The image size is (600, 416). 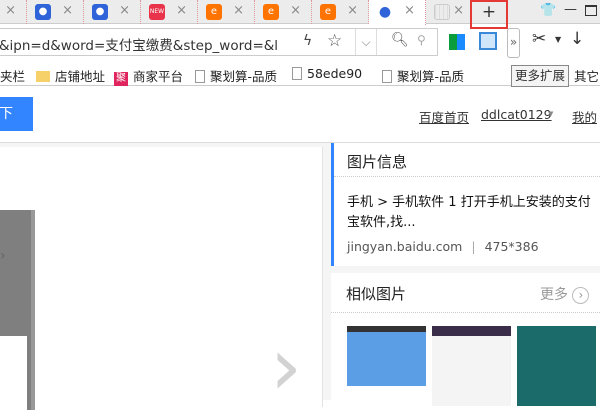 What do you see at coordinates (397, 12) in the screenshot?
I see `tab-active: ● ×` at bounding box center [397, 12].